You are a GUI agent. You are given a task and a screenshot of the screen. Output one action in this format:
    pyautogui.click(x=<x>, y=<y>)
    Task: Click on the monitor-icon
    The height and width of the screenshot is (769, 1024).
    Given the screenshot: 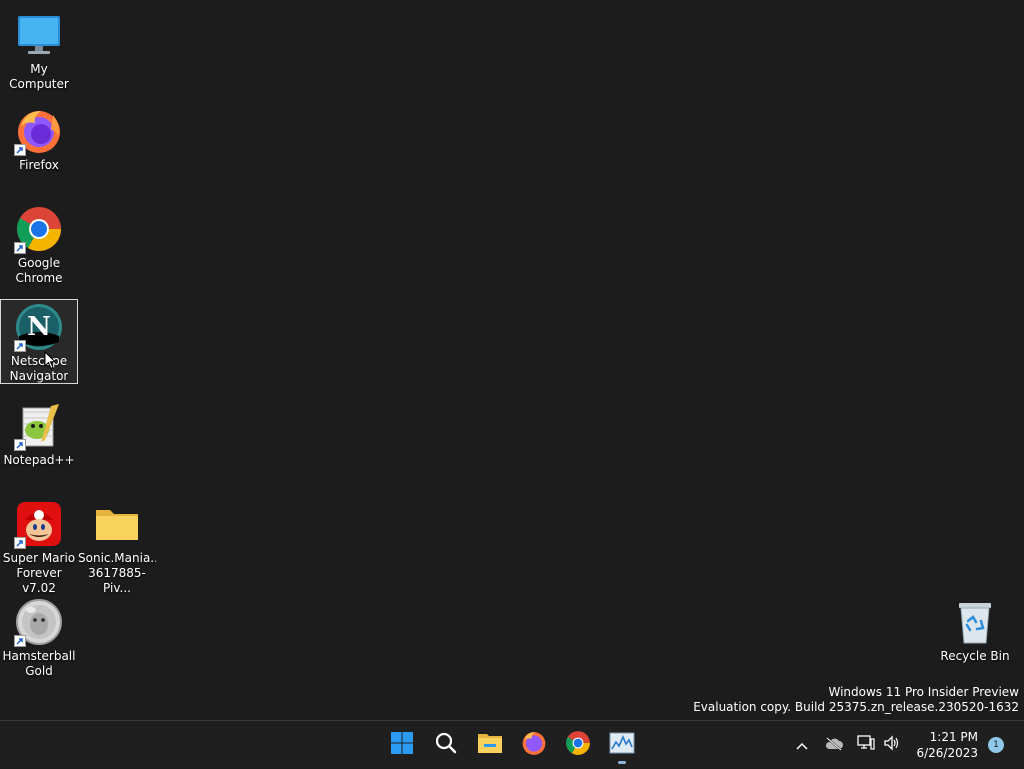 What is the action you would take?
    pyautogui.click(x=39, y=35)
    